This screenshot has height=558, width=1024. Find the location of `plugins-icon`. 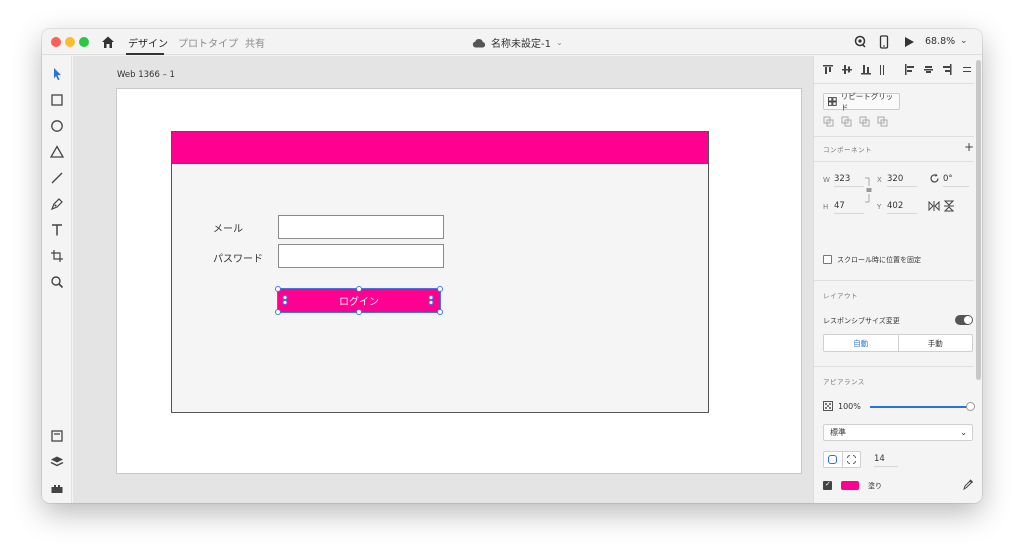

plugins-icon is located at coordinates (57, 488).